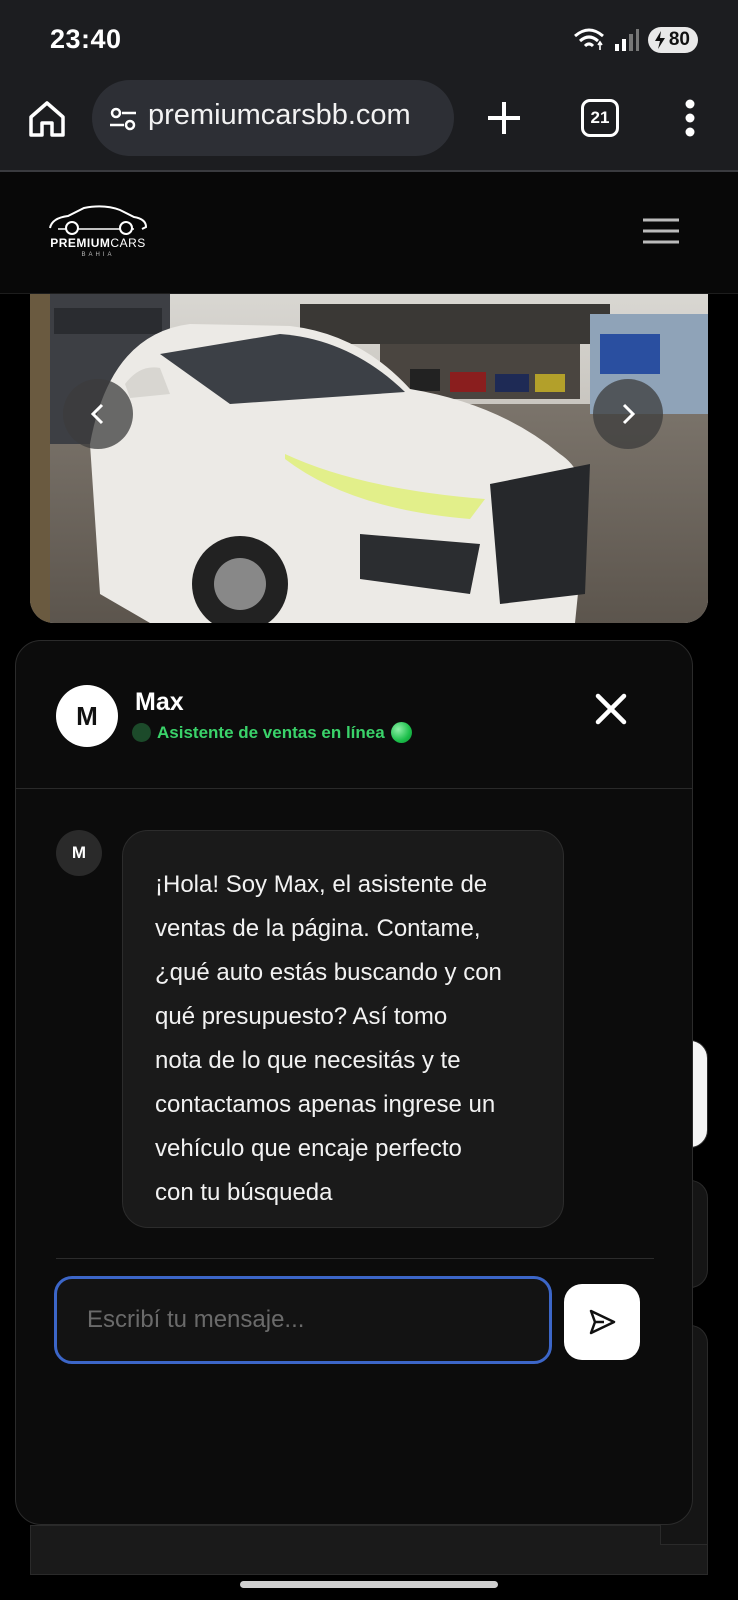 The height and width of the screenshot is (1600, 738). I want to click on chevron-left-icon, so click(97, 414).